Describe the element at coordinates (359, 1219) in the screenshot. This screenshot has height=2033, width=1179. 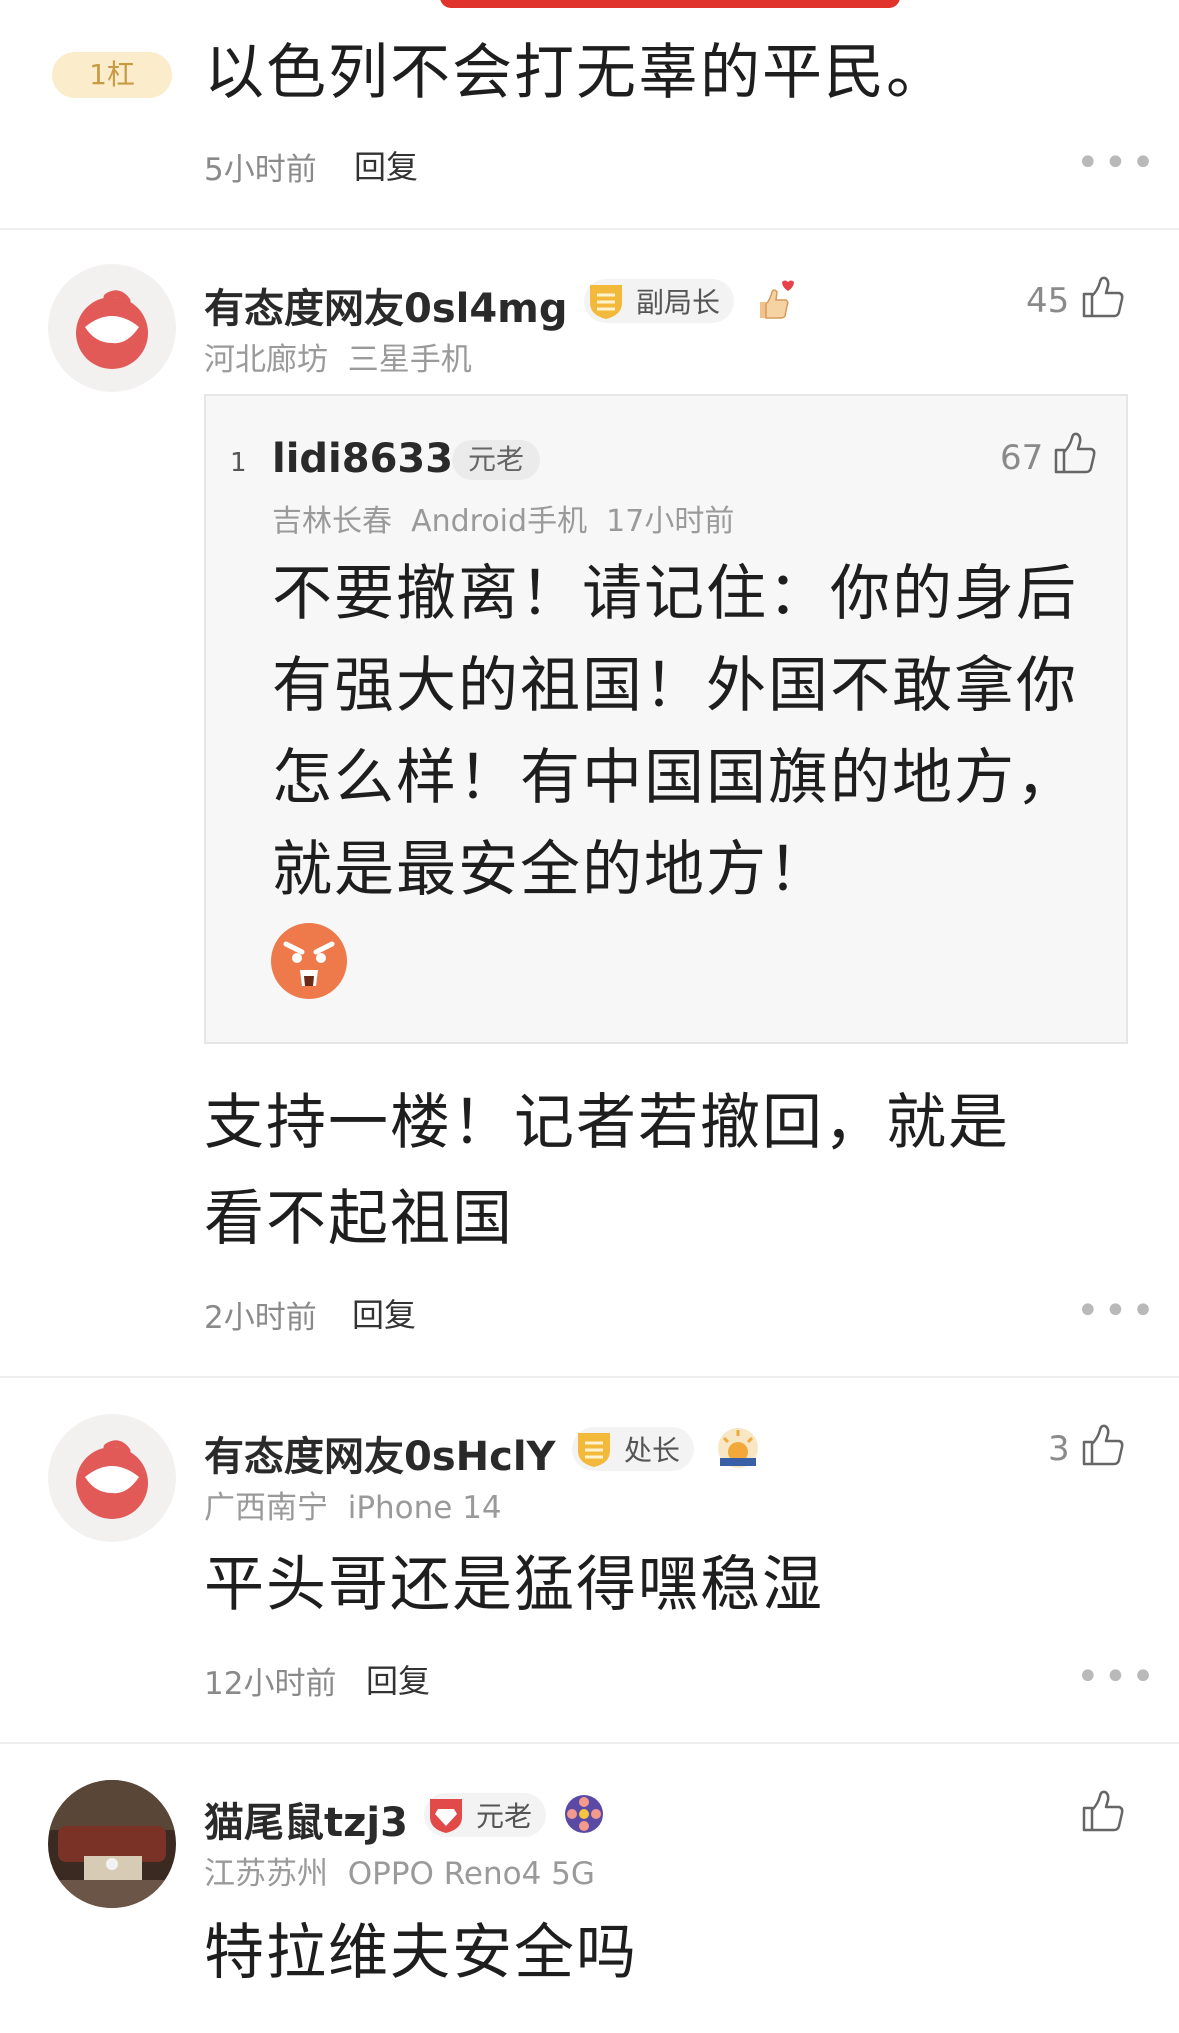
I see `comment-text-line2: 看不起祖国` at that location.